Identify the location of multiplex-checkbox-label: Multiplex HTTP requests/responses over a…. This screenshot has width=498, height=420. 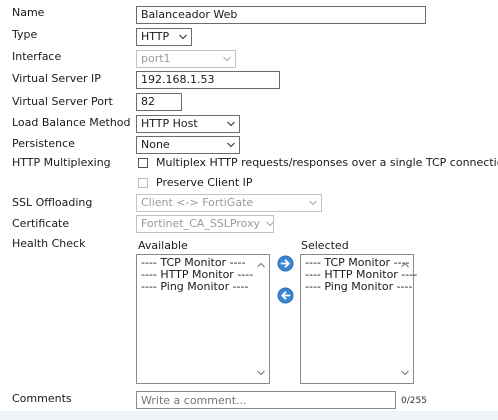
(327, 162).